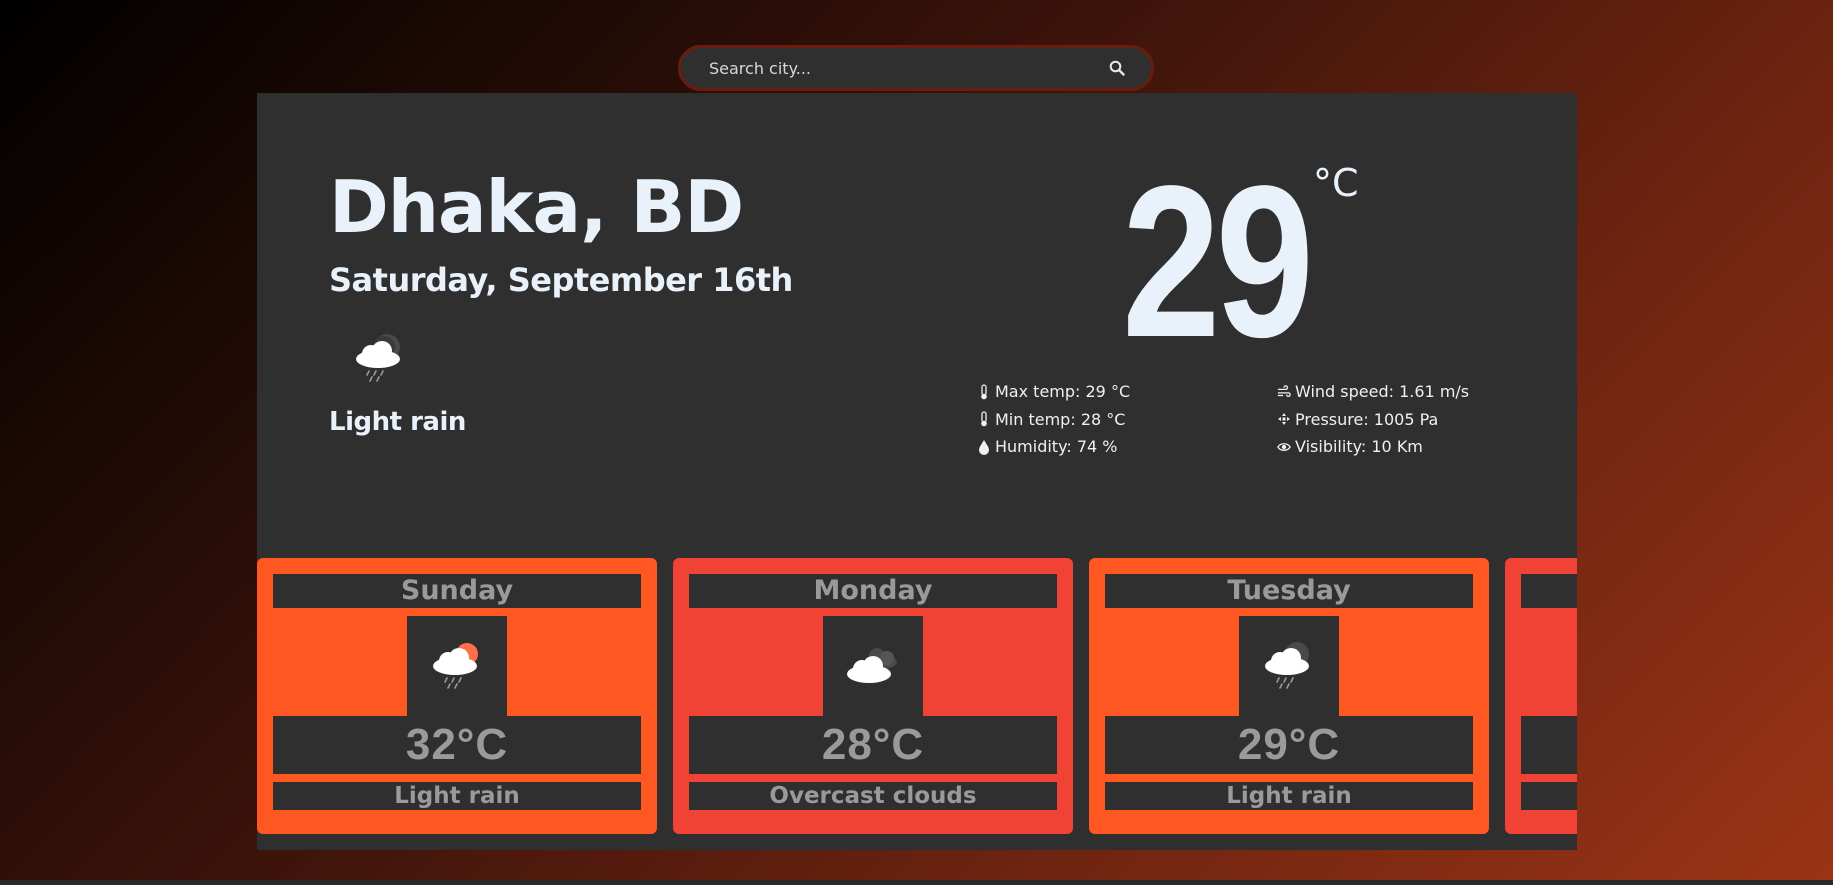 This screenshot has height=885, width=1833. I want to click on forecast-temp: 28°C, so click(873, 745).